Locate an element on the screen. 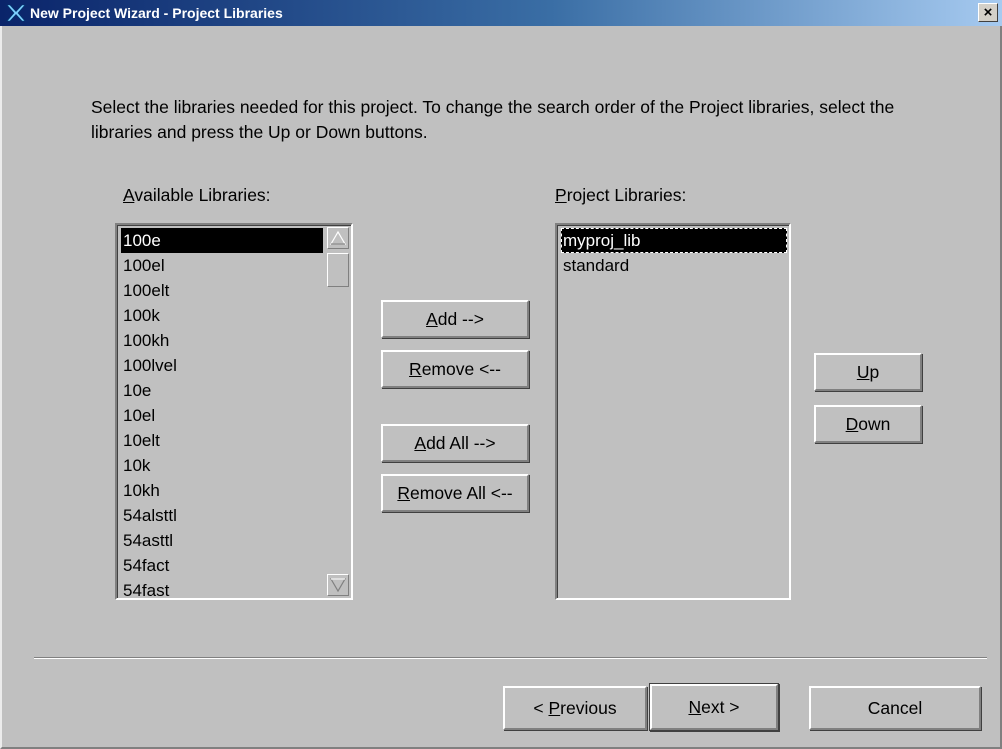 The height and width of the screenshot is (749, 1002). list-item: 54alsttl is located at coordinates (222, 515).